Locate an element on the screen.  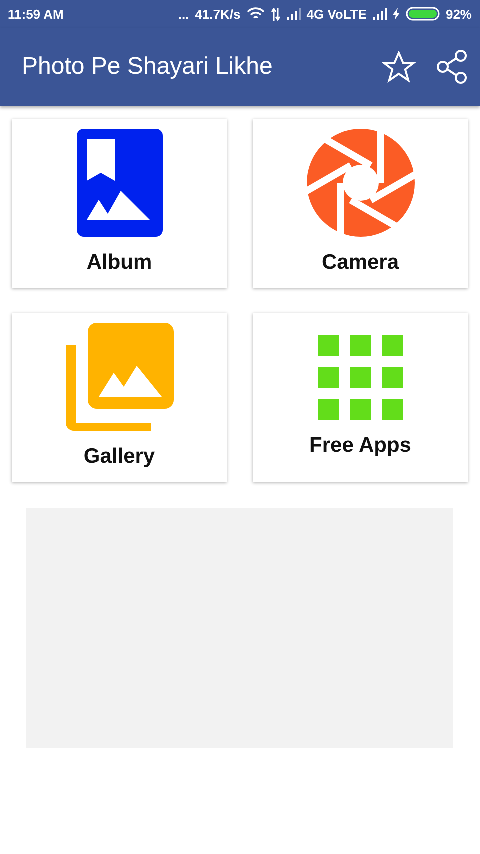
grid-icon is located at coordinates (360, 377).